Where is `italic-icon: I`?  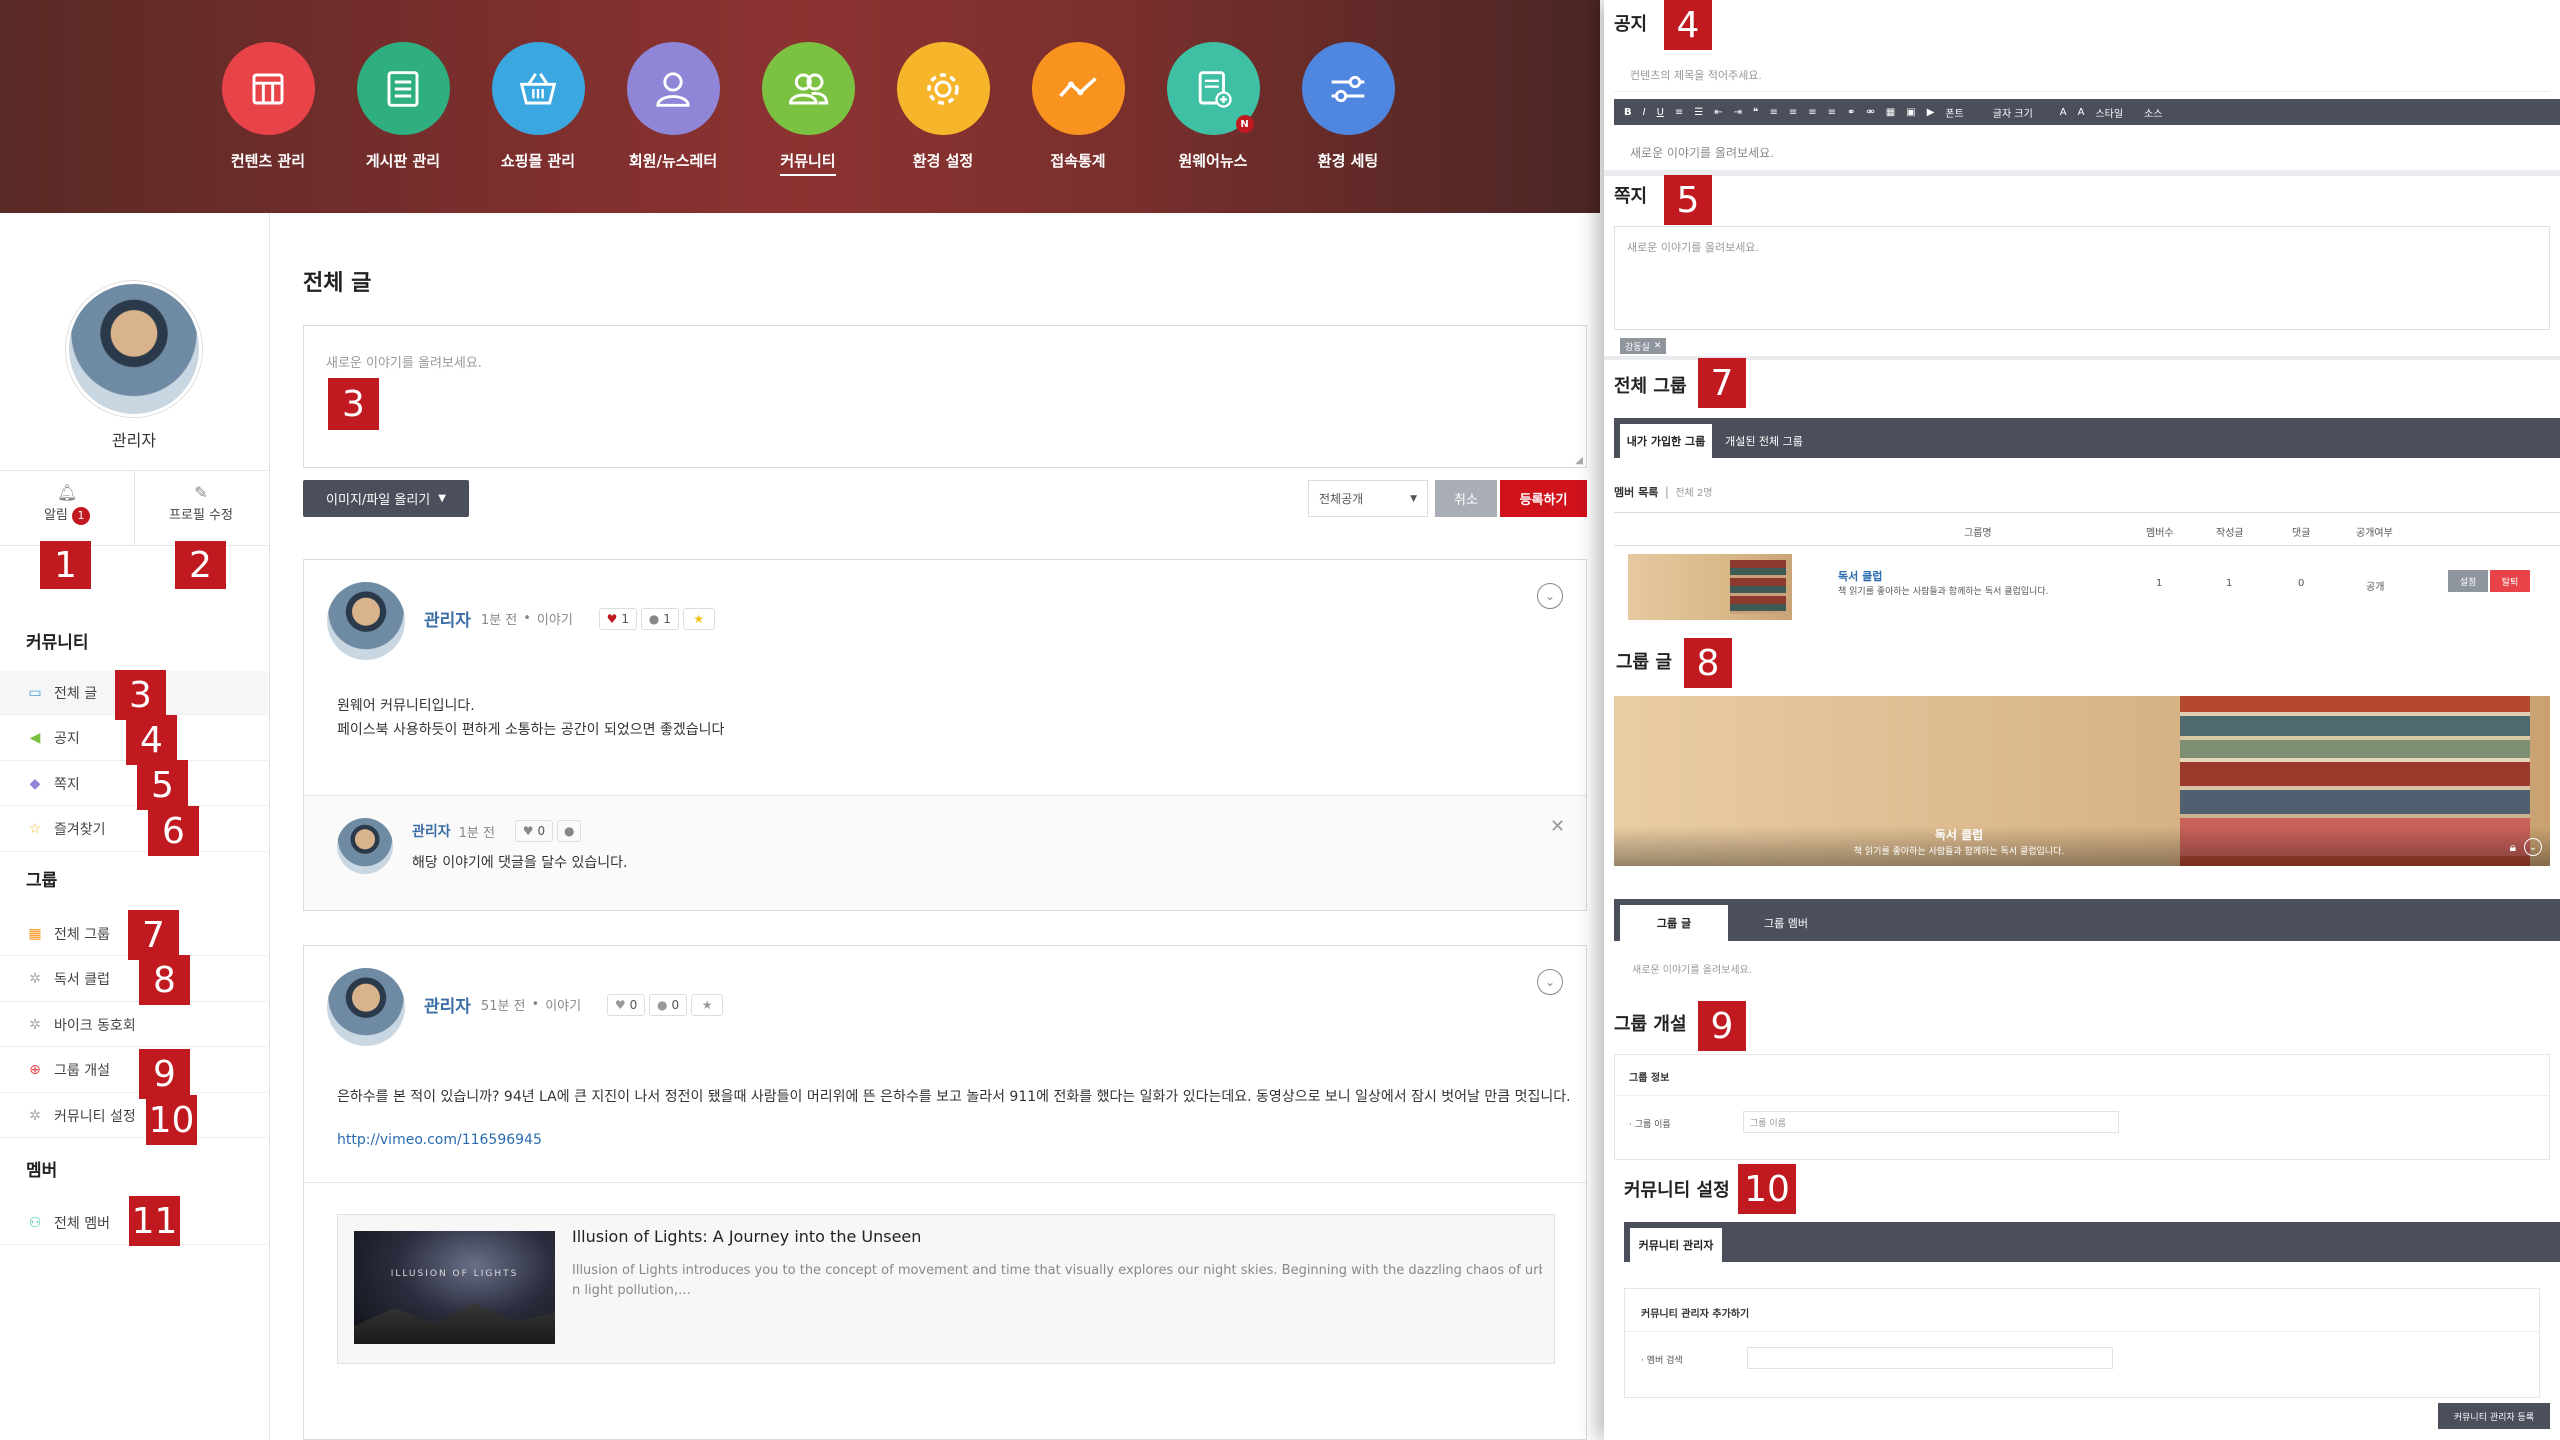
italic-icon: I is located at coordinates (1644, 112).